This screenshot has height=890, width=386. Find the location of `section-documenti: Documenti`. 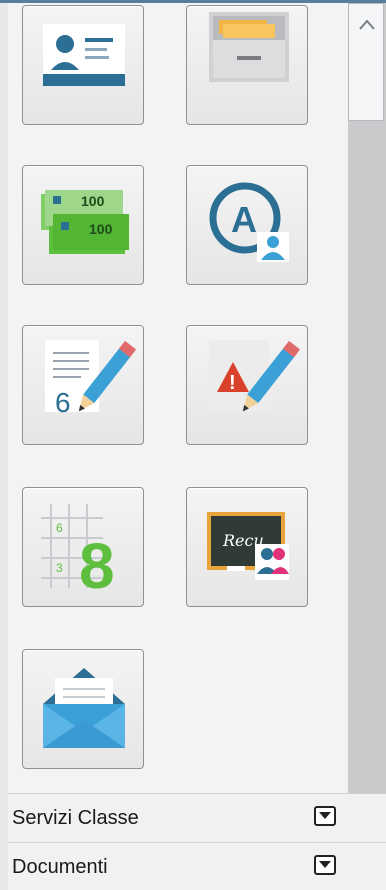

section-documenti: Documenti is located at coordinates (197, 866).